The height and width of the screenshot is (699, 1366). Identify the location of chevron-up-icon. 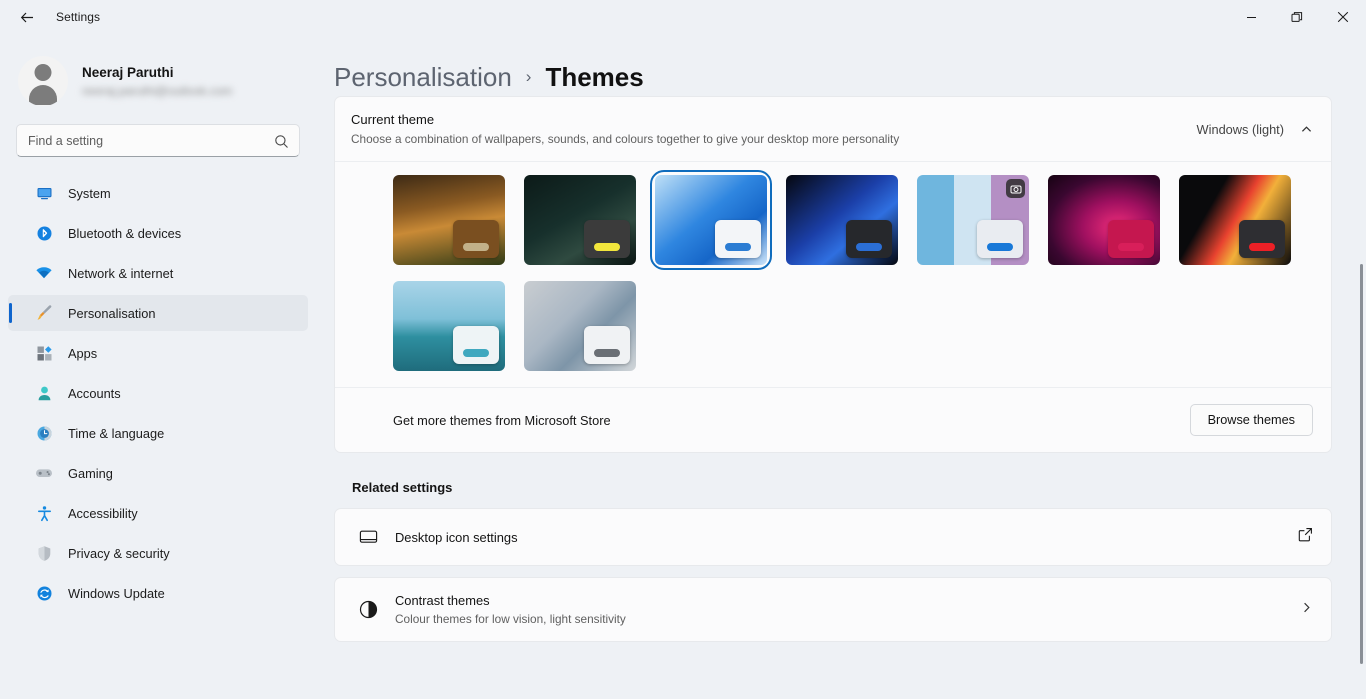
(1306, 129).